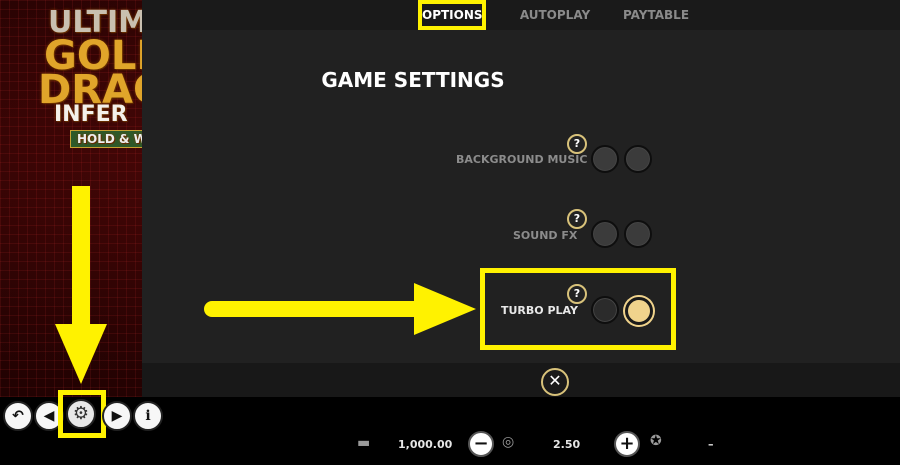 The image size is (900, 465). What do you see at coordinates (522, 159) in the screenshot?
I see `setting-label-background-music: BACKGROUND MUSIC` at bounding box center [522, 159].